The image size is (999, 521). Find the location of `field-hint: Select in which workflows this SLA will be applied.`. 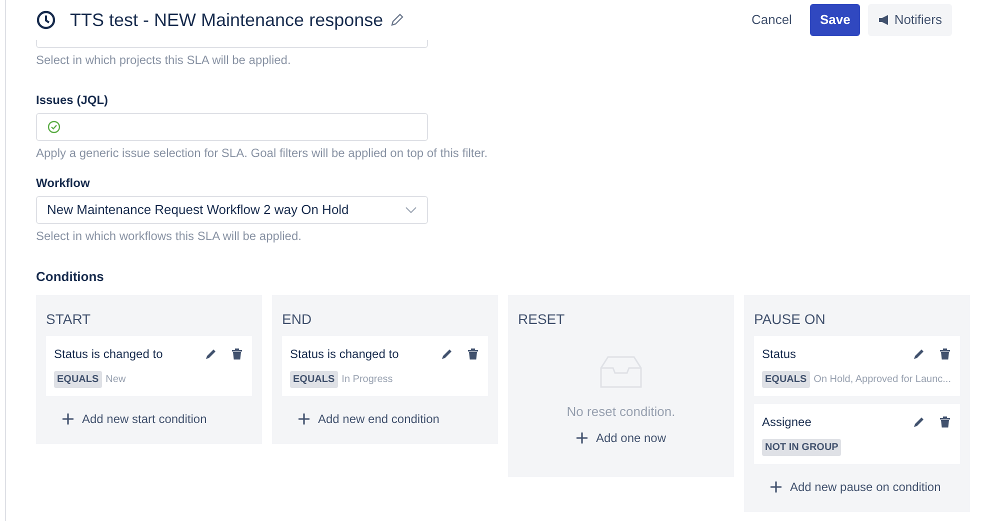

field-hint: Select in which workflows this SLA will be applied. is located at coordinates (169, 236).